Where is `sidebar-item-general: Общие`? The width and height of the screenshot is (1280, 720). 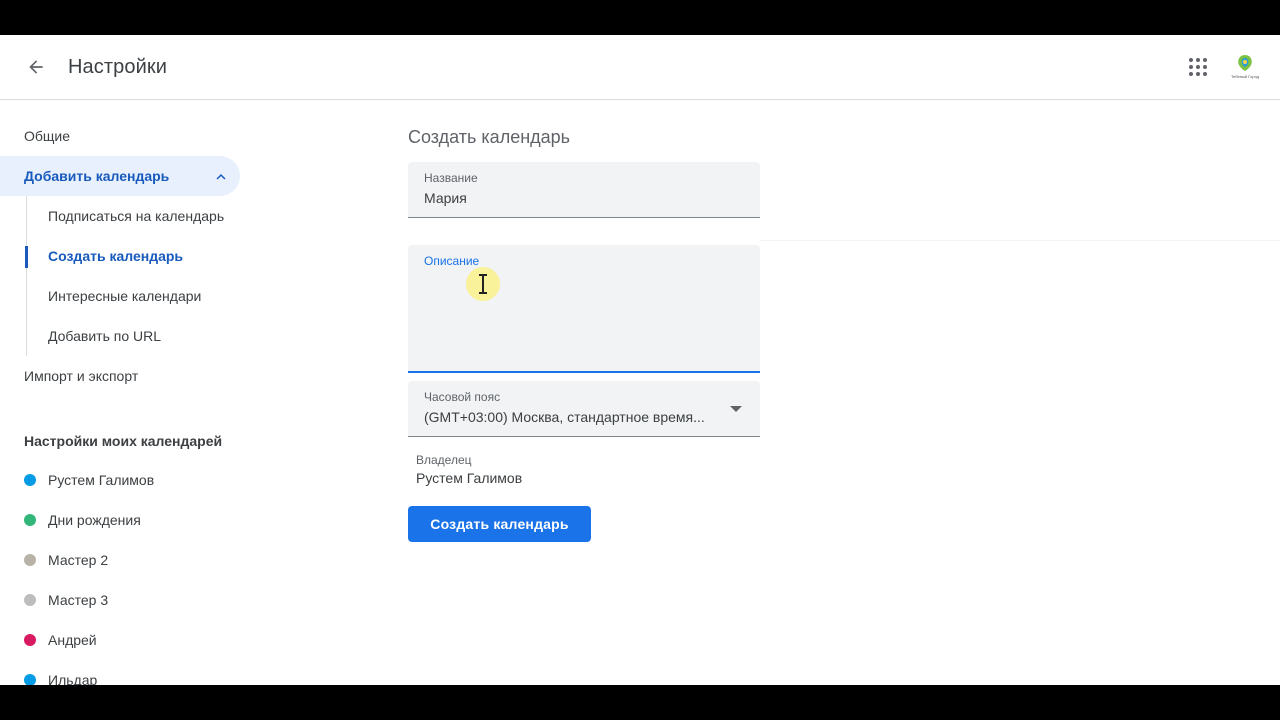 sidebar-item-general: Общие is located at coordinates (47, 136).